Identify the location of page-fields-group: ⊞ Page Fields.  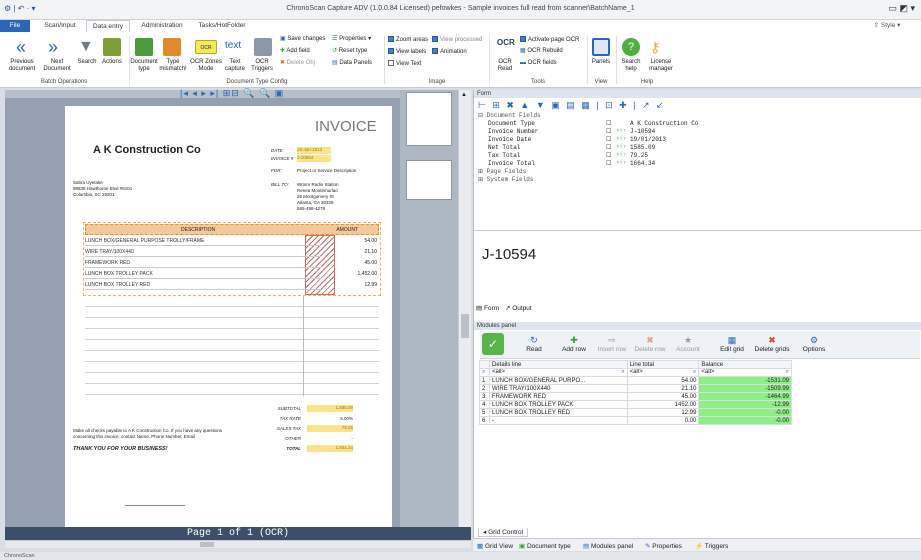
(502, 171).